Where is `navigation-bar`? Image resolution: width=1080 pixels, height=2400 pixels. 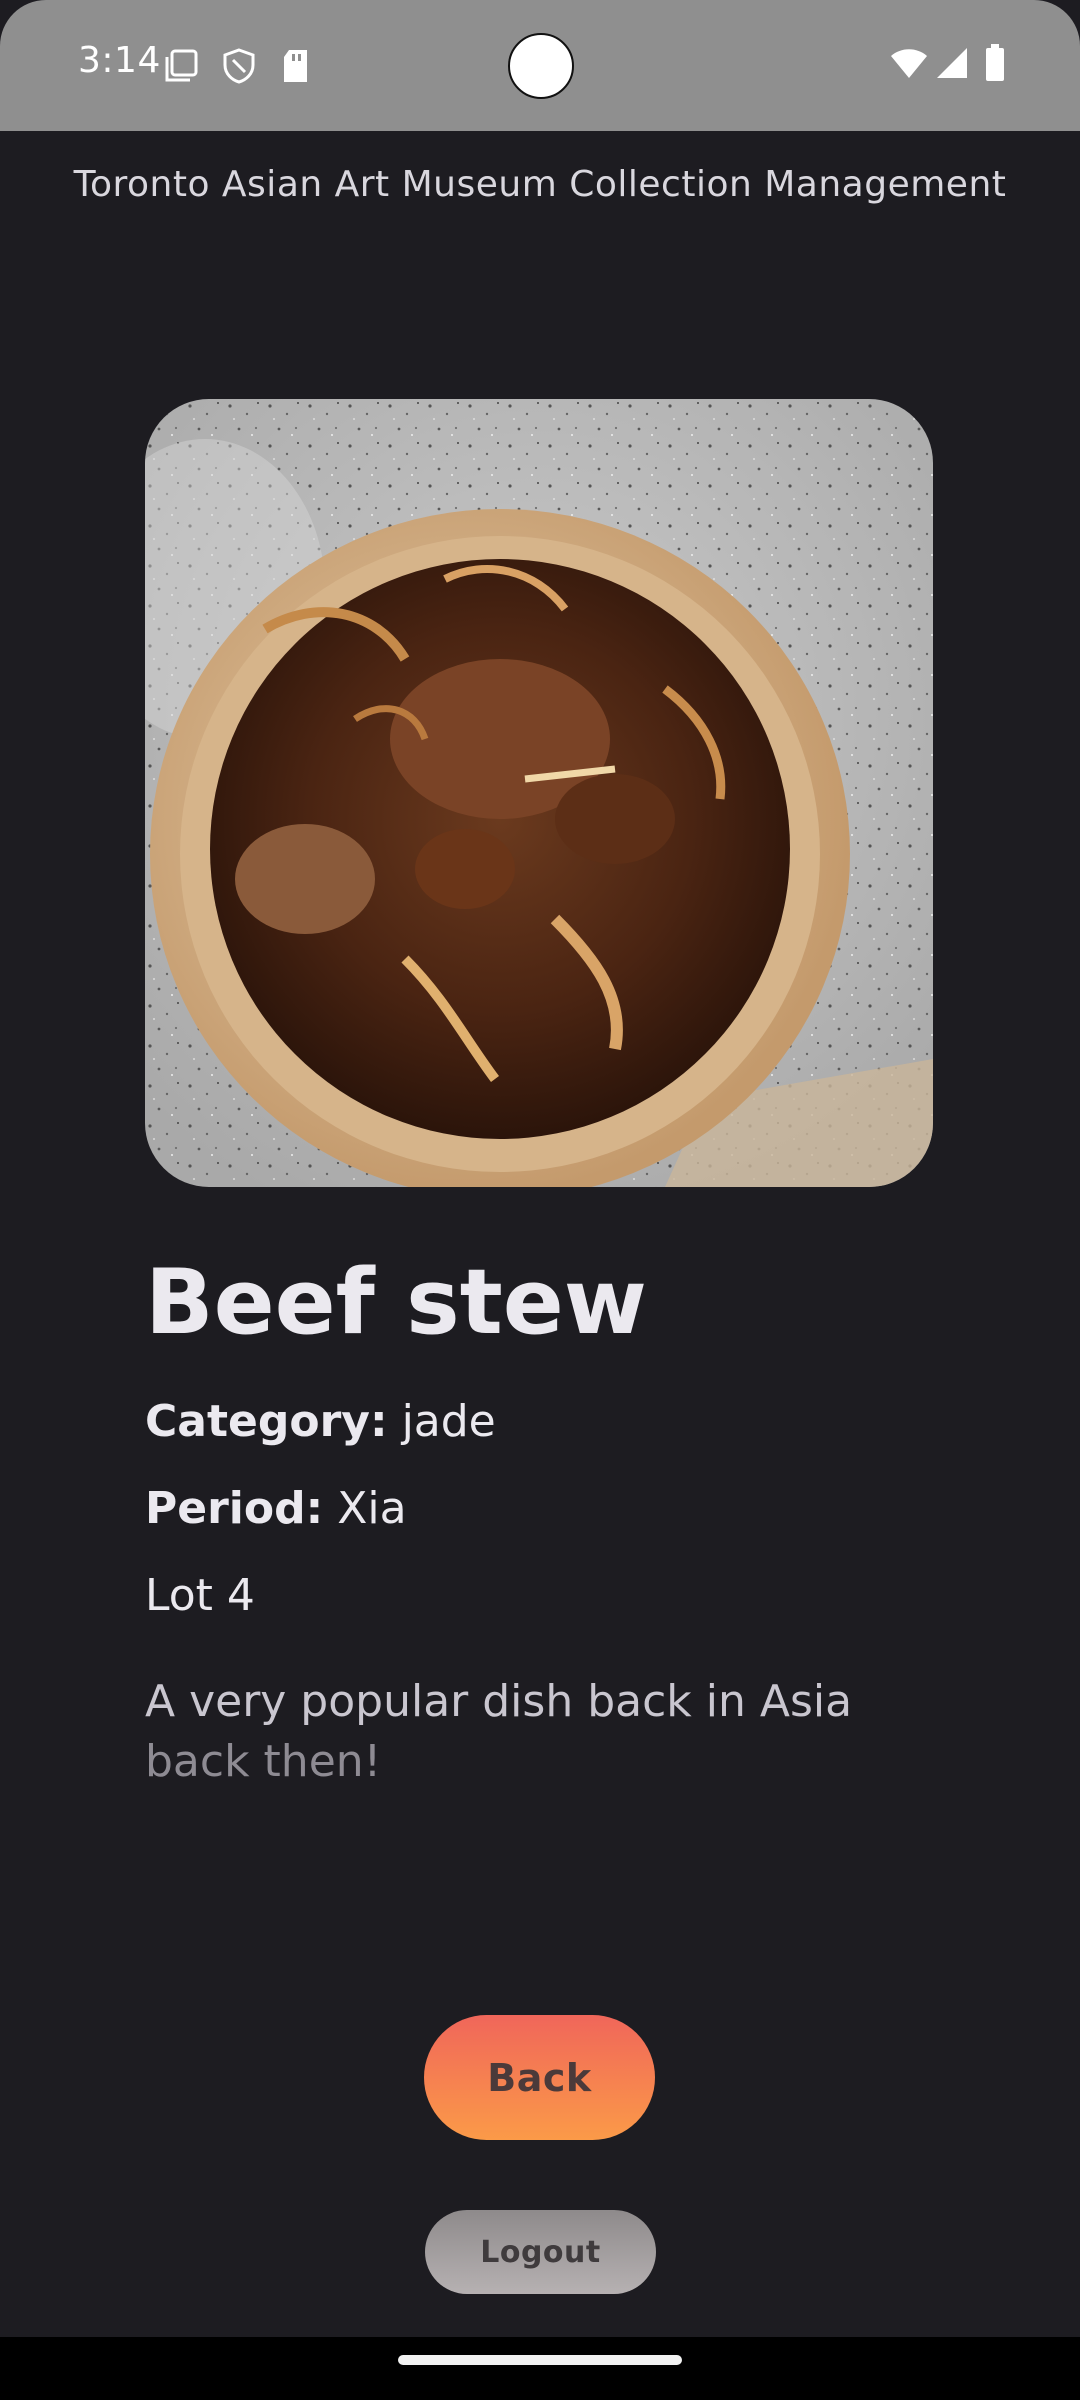 navigation-bar is located at coordinates (540, 2368).